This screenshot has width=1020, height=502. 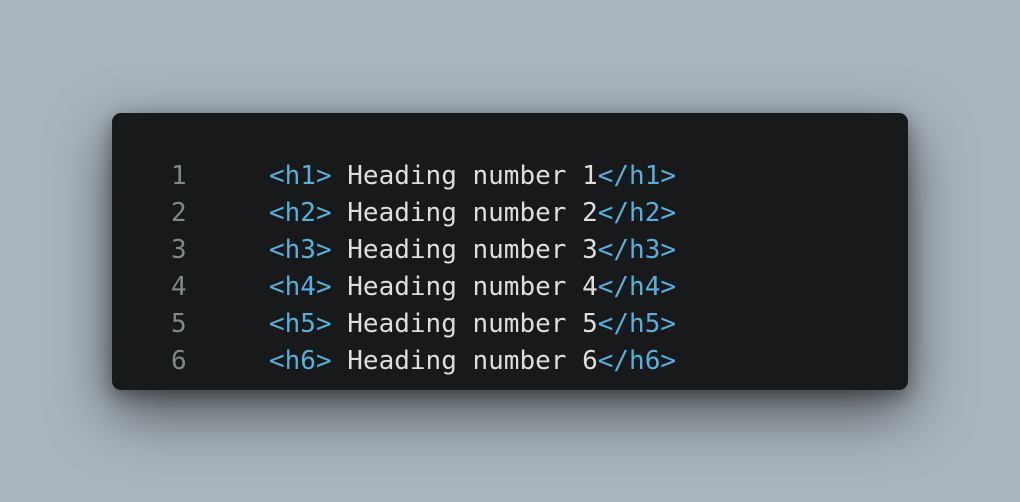 I want to click on code-line: 2 <h2> Heading number 2</h2>, so click(x=510, y=212).